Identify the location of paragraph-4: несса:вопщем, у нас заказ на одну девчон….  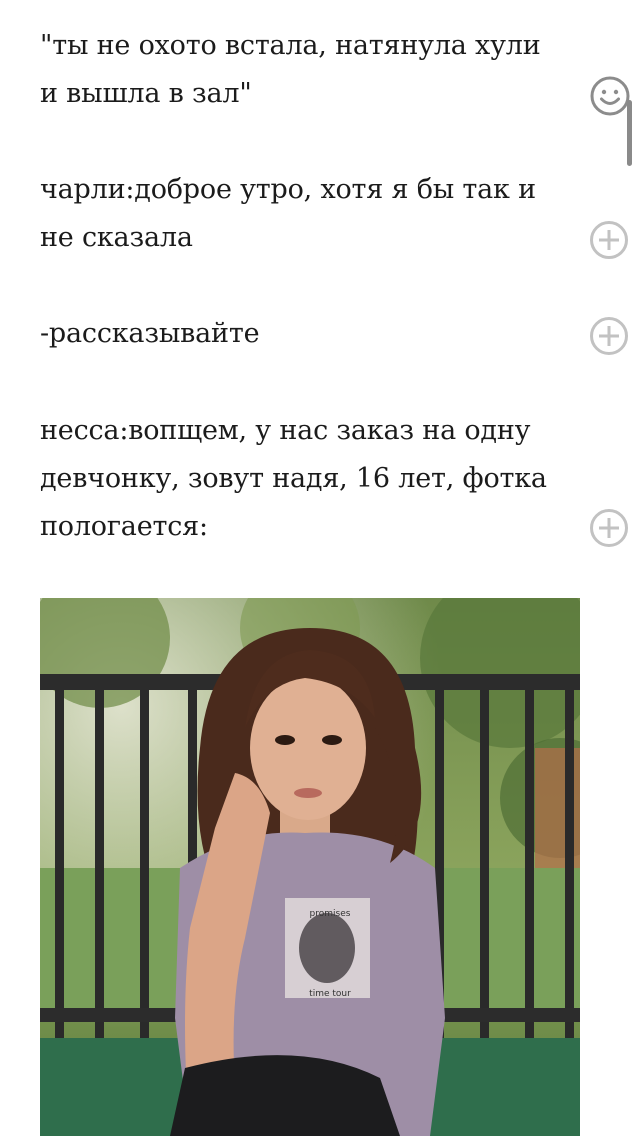
(293, 478).